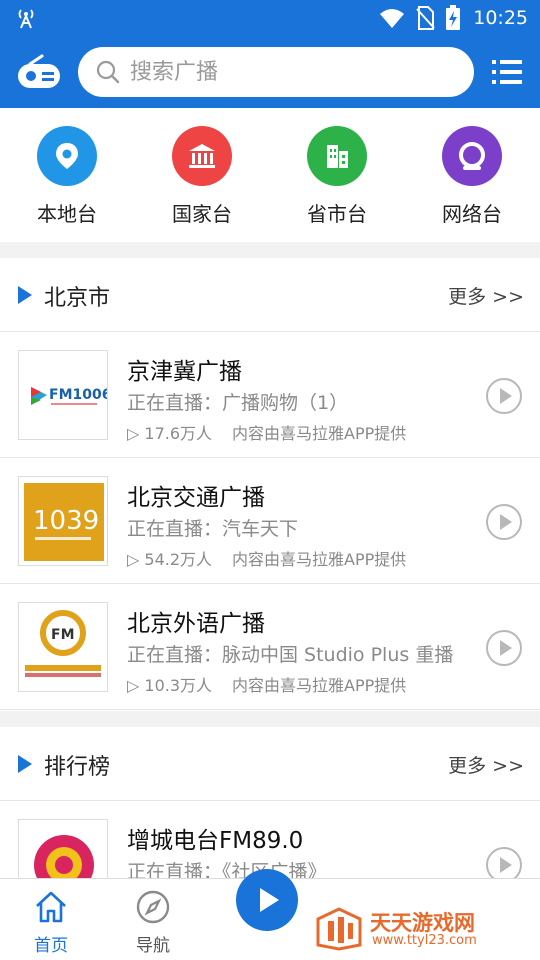  I want to click on watermark: 天天游戏网 www.ttyl23.com, so click(419, 928).